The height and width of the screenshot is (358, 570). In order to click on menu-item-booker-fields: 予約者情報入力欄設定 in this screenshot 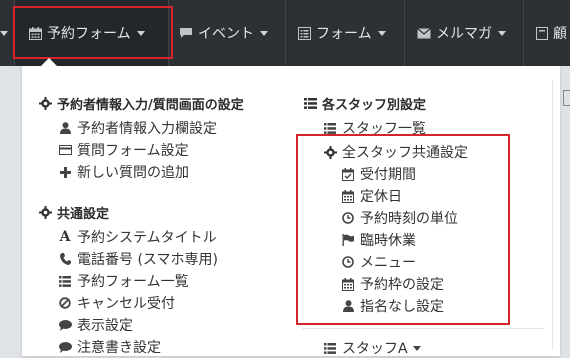, I will do `click(137, 128)`.